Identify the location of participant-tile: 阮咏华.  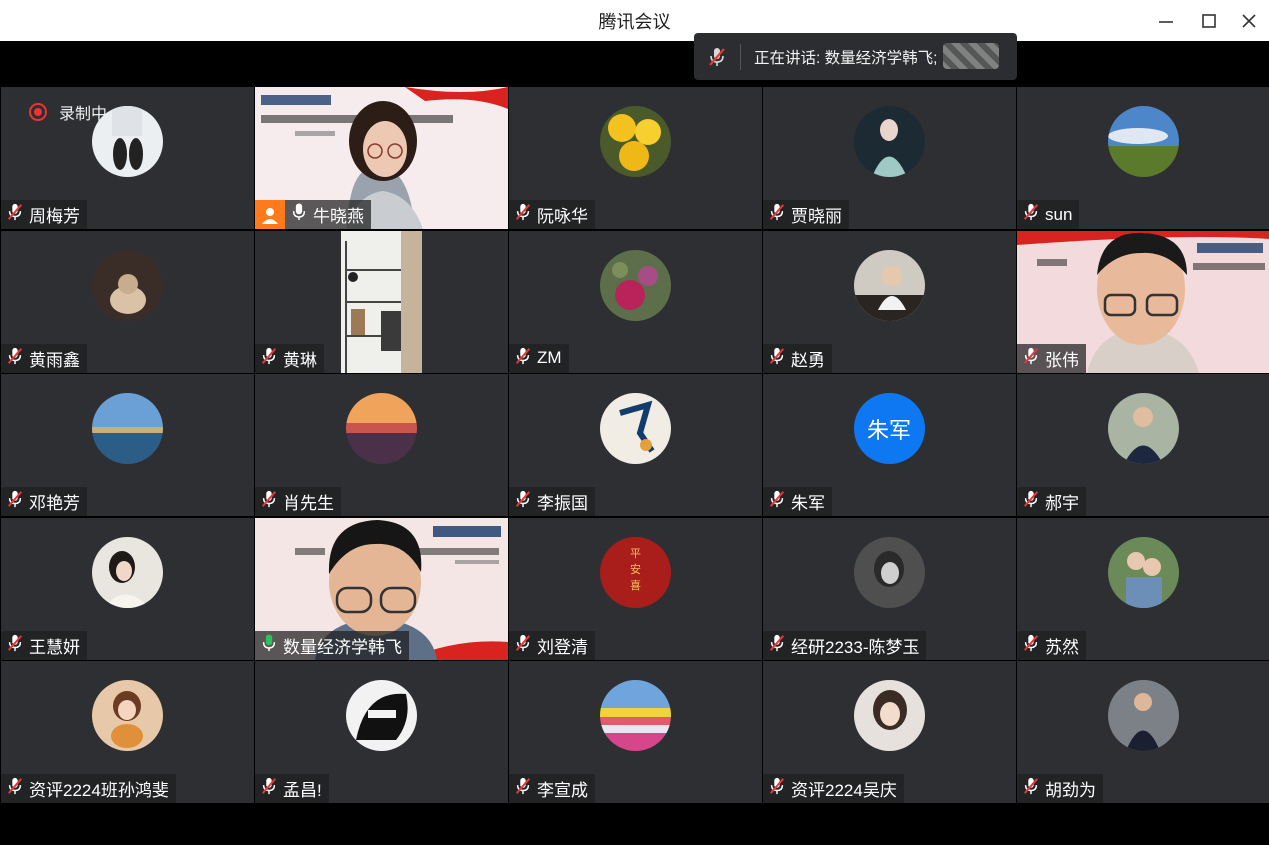
(635, 158).